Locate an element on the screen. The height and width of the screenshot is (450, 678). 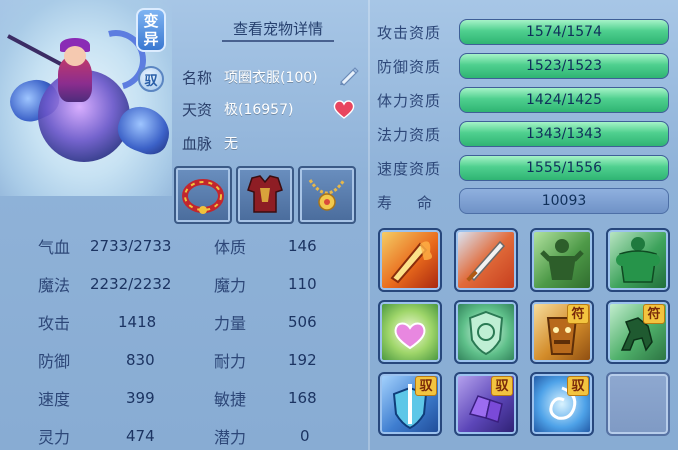
muscle-giant-icon is located at coordinates (638, 260).